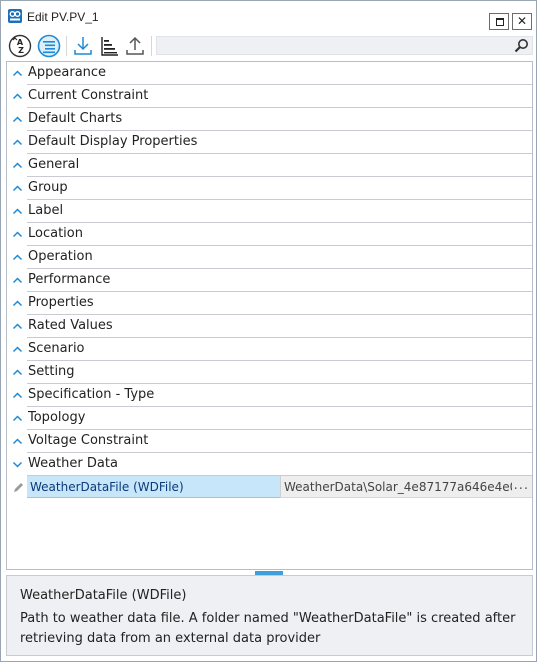 The image size is (537, 662). I want to click on category-voltage-constraint: Voltage Constraint, so click(269, 441).